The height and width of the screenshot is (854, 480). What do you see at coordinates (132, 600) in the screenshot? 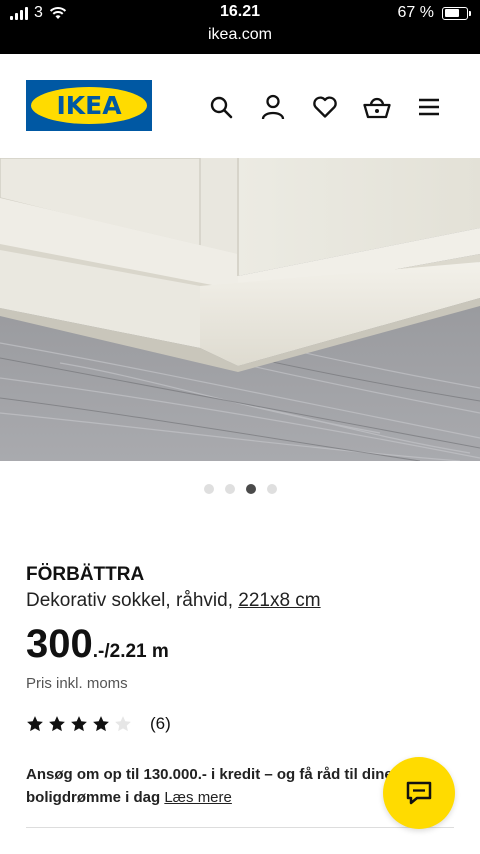
I see `description-text: Dekorativ sokkel, råhvid,` at bounding box center [132, 600].